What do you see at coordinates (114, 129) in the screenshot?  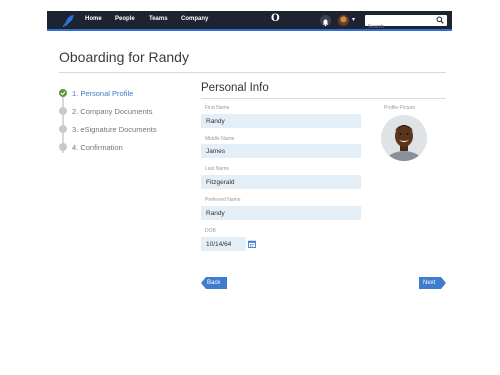 I see `step-label: 3. eSignature Documents` at bounding box center [114, 129].